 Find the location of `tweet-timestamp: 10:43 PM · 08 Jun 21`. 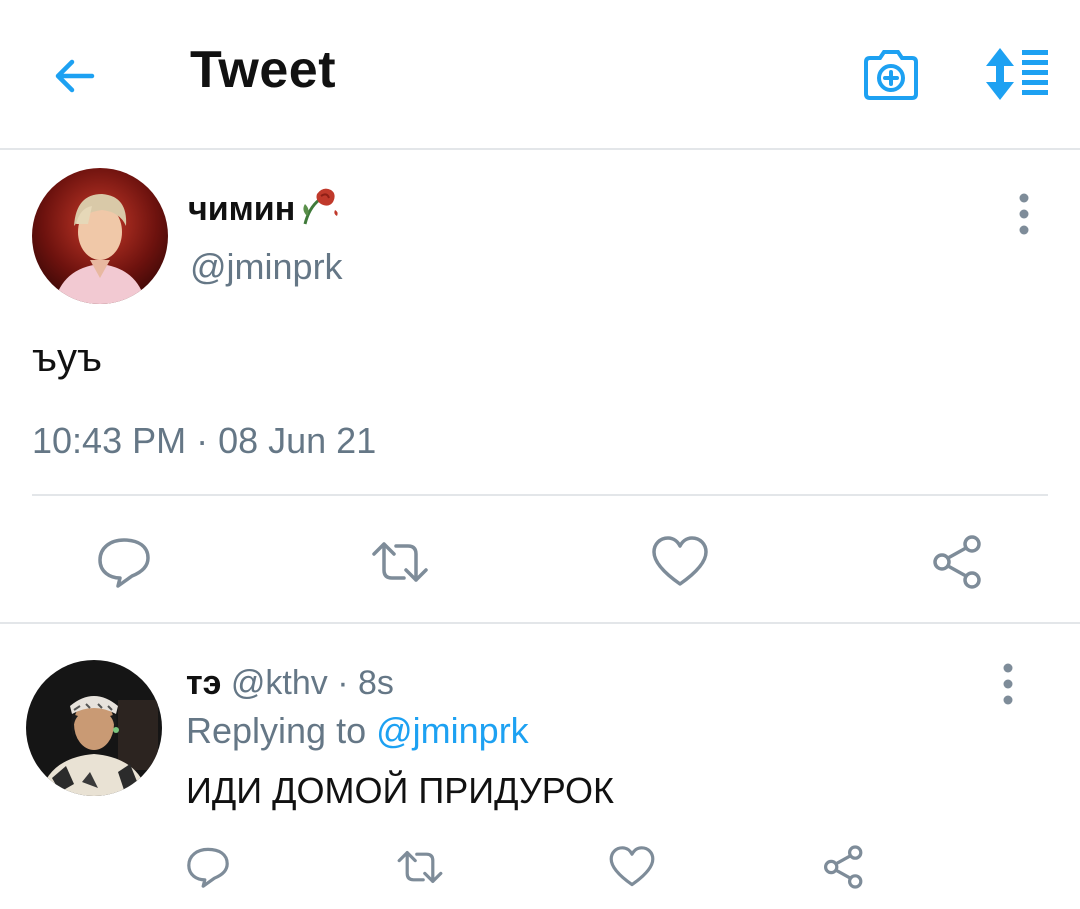

tweet-timestamp: 10:43 PM · 08 Jun 21 is located at coordinates (204, 440).